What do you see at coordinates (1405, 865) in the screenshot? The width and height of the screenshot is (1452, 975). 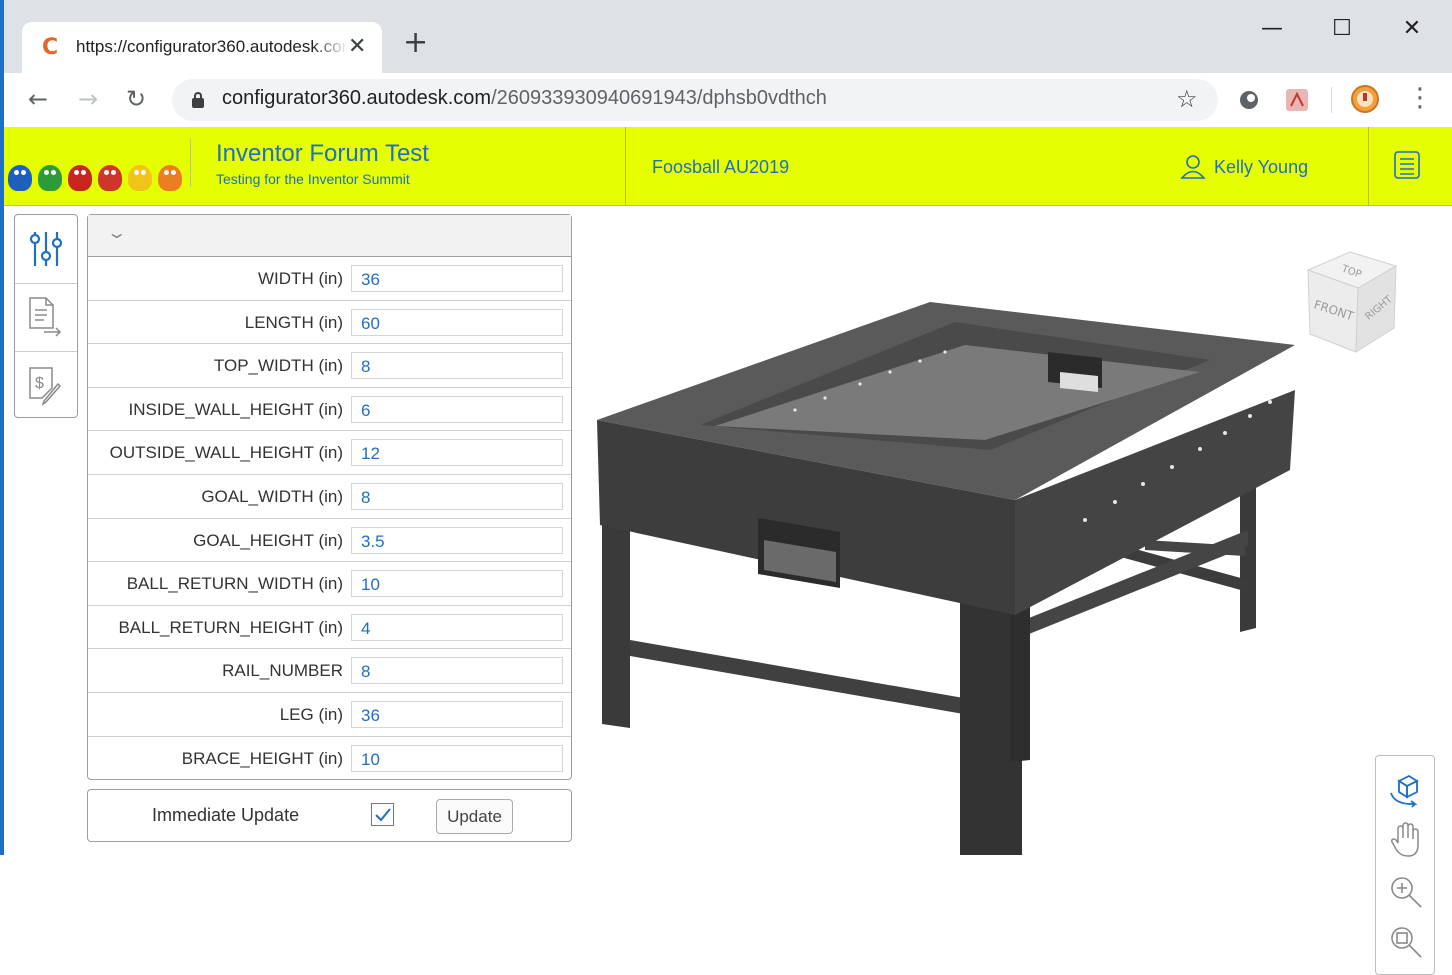 I see `viewer-navigation-bar` at bounding box center [1405, 865].